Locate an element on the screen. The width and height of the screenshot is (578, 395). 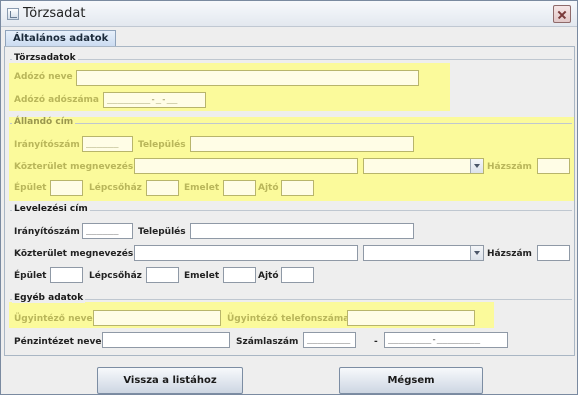
window-title: Törzsadat is located at coordinates (54, 13).